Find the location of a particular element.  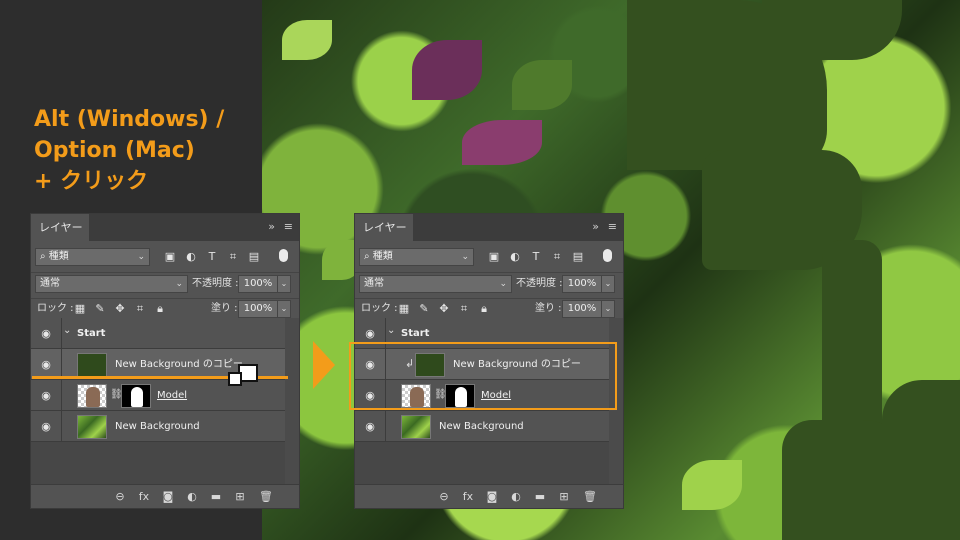

layer-mask-thumbnail is located at coordinates (136, 396).